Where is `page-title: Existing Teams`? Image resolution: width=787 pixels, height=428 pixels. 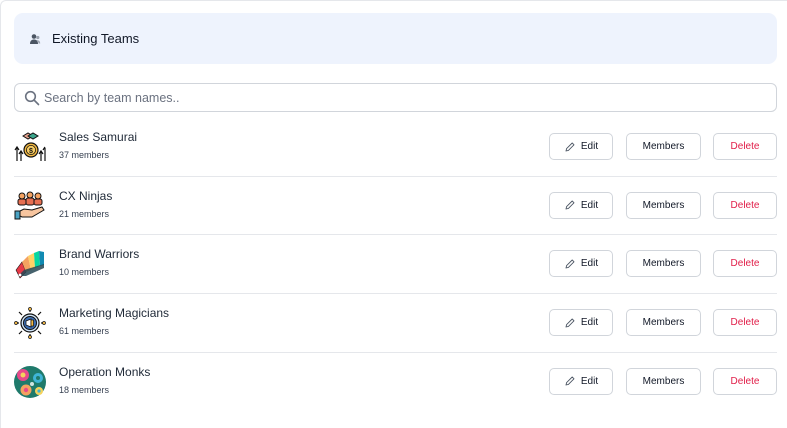 page-title: Existing Teams is located at coordinates (96, 38).